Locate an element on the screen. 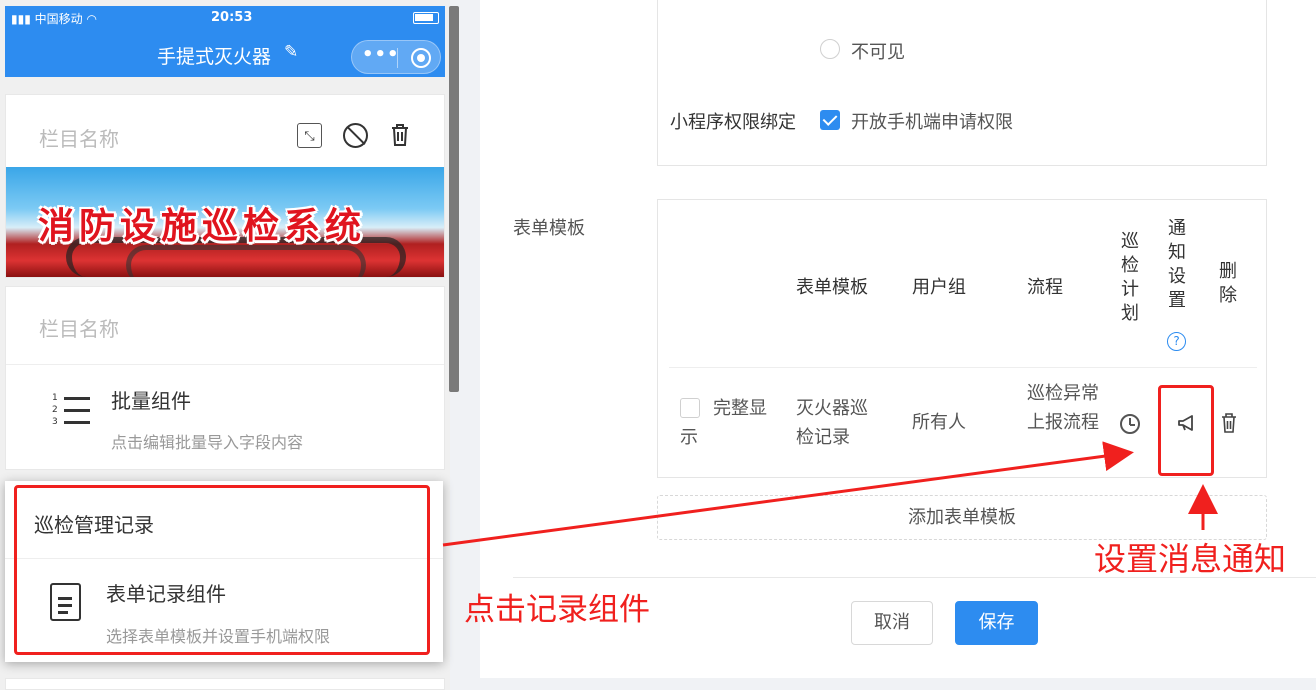 The image size is (1316, 690). batch-component-name: 批量组件 is located at coordinates (151, 401).